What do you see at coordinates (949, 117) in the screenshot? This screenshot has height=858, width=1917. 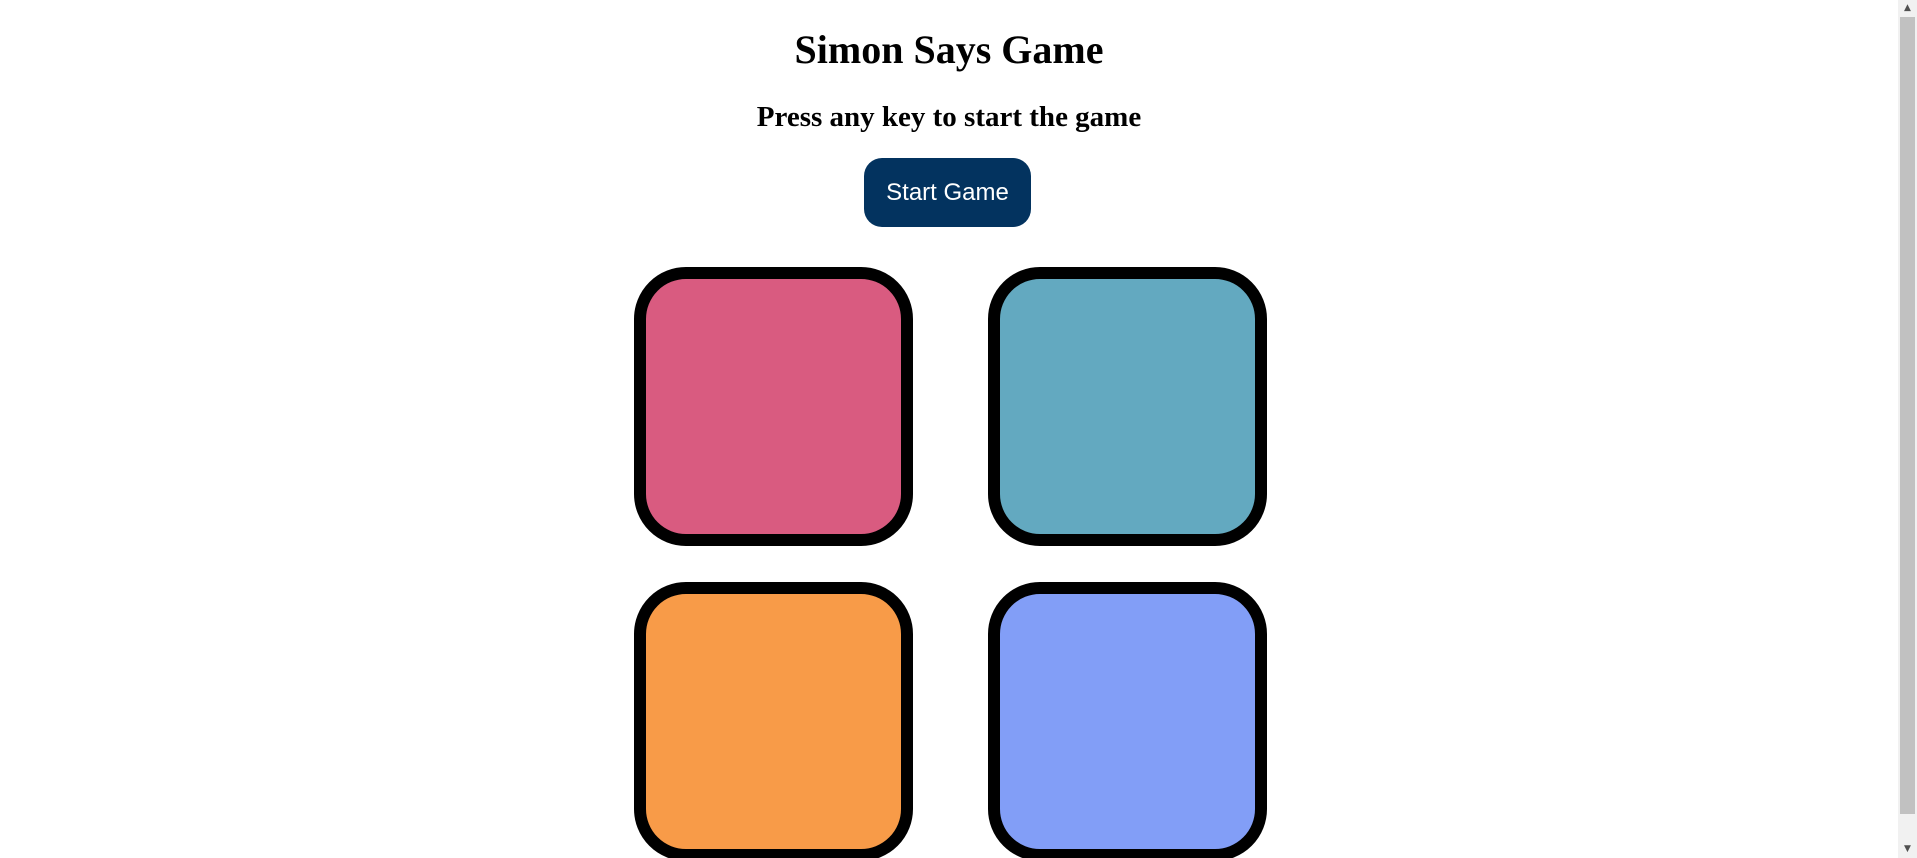 I see `game-status: Press any key to start the game` at bounding box center [949, 117].